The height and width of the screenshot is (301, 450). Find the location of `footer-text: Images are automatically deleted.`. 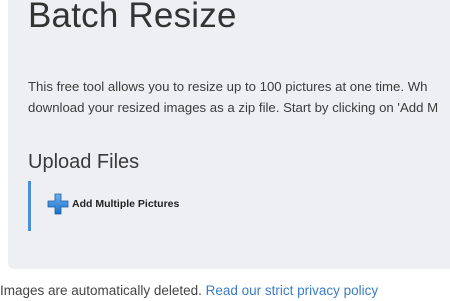

footer-text: Images are automatically deleted. is located at coordinates (103, 290).